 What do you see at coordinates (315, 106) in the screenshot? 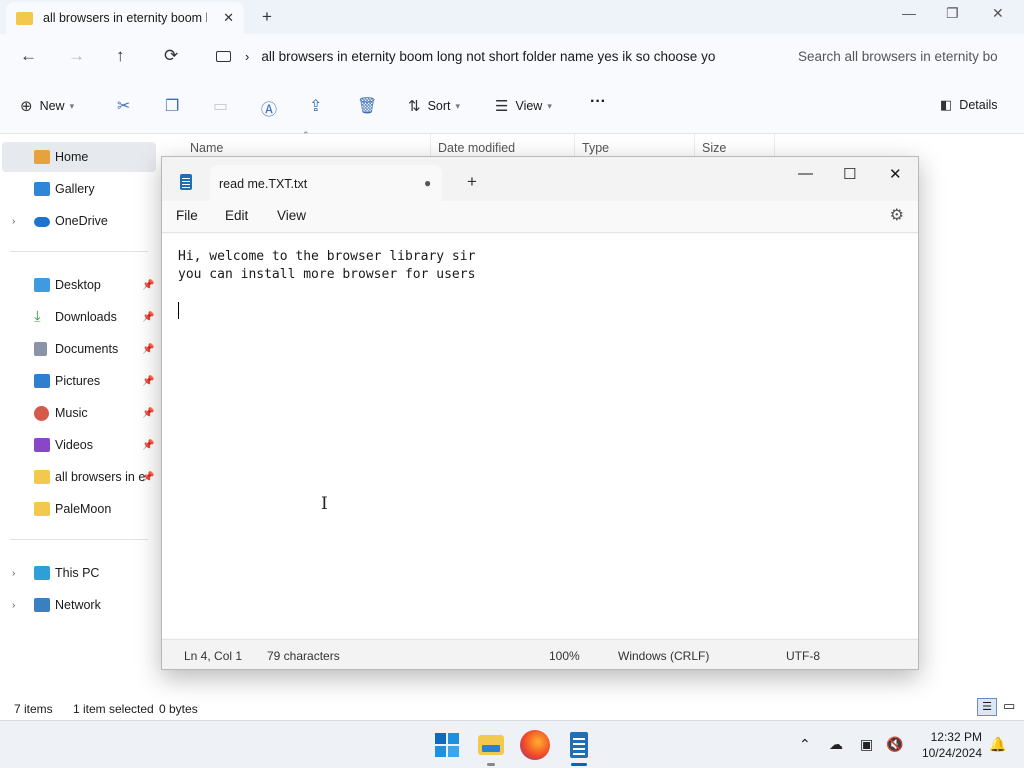
I see `share-icon: ⇪` at bounding box center [315, 106].